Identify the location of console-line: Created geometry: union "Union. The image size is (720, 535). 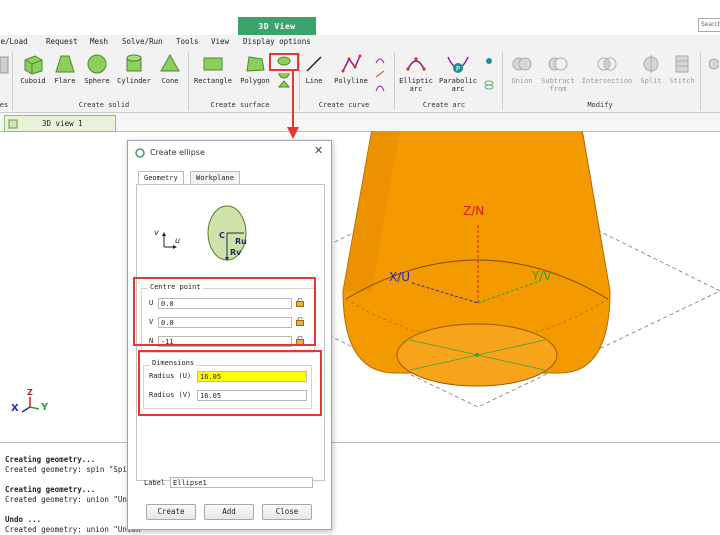
(73, 529).